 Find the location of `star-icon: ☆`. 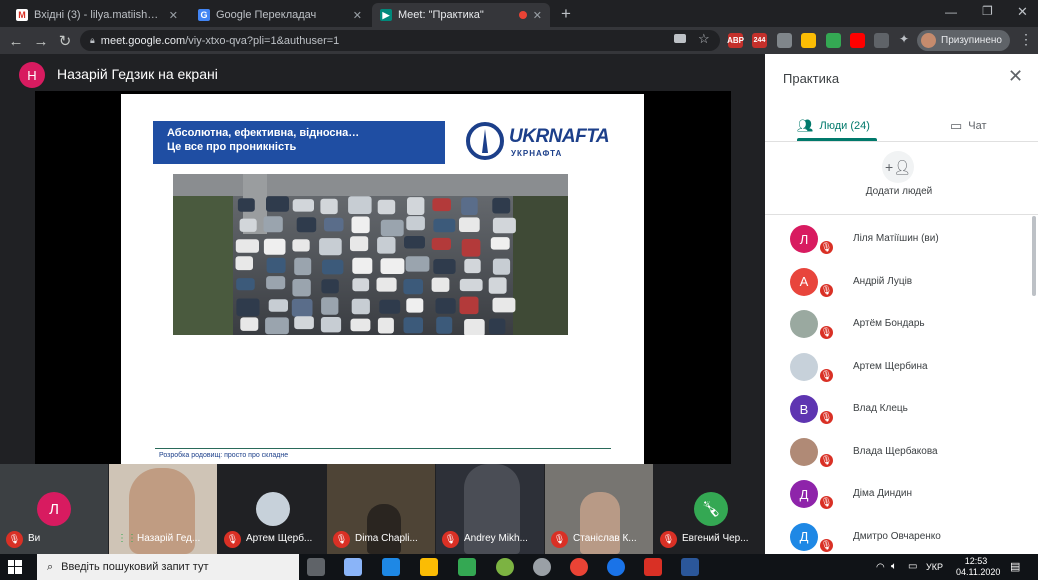

star-icon: ☆ is located at coordinates (704, 39).